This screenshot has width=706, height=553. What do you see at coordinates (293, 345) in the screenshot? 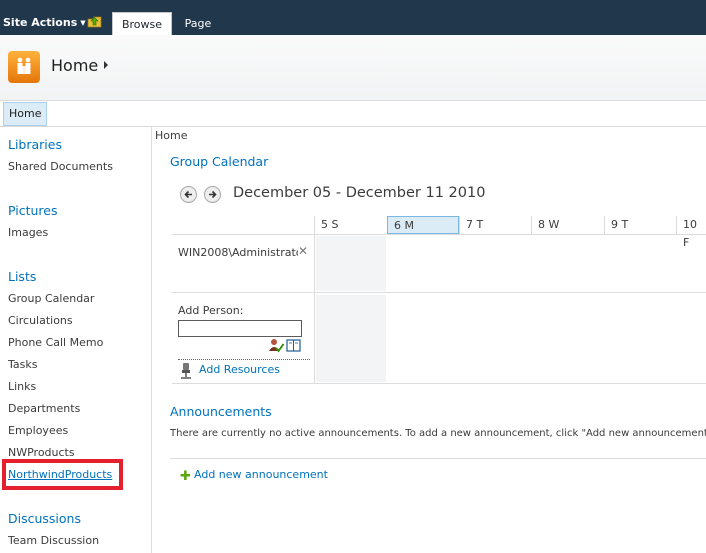
I see `browse-address-book-icon` at bounding box center [293, 345].